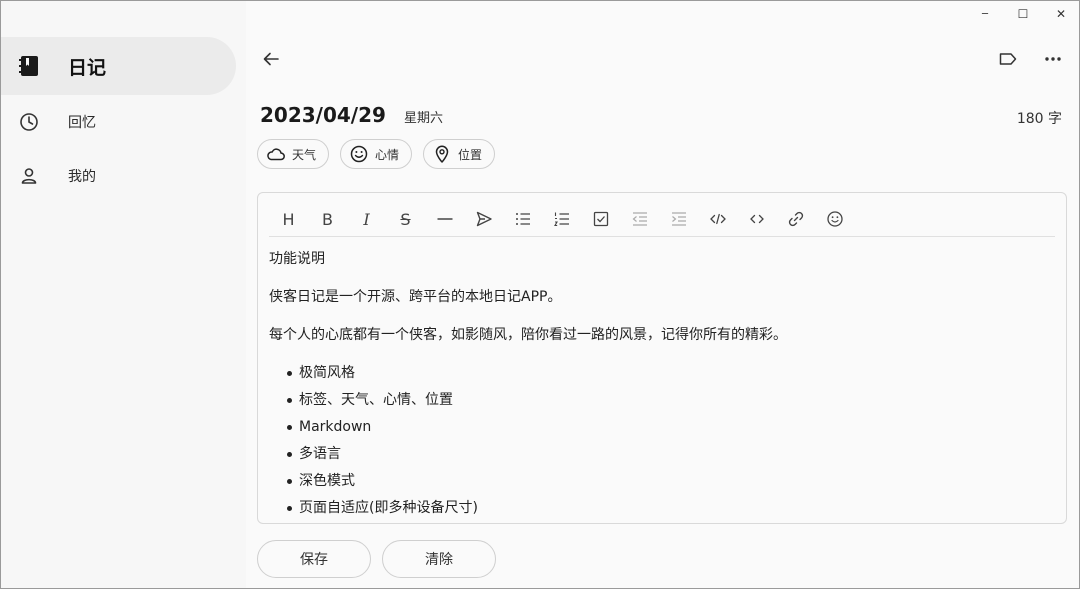  I want to click on chip-label: 位置, so click(470, 154).